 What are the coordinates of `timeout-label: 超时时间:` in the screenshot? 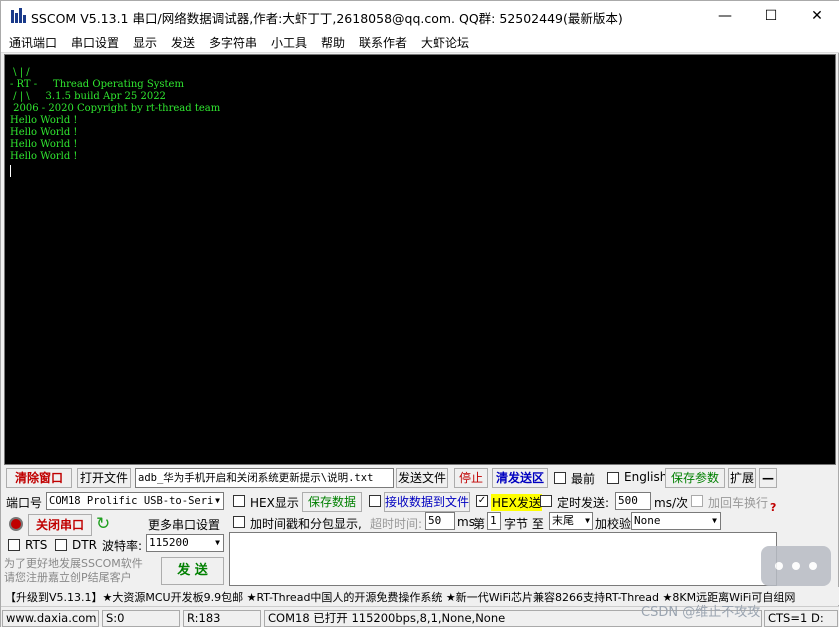 It's located at (396, 524).